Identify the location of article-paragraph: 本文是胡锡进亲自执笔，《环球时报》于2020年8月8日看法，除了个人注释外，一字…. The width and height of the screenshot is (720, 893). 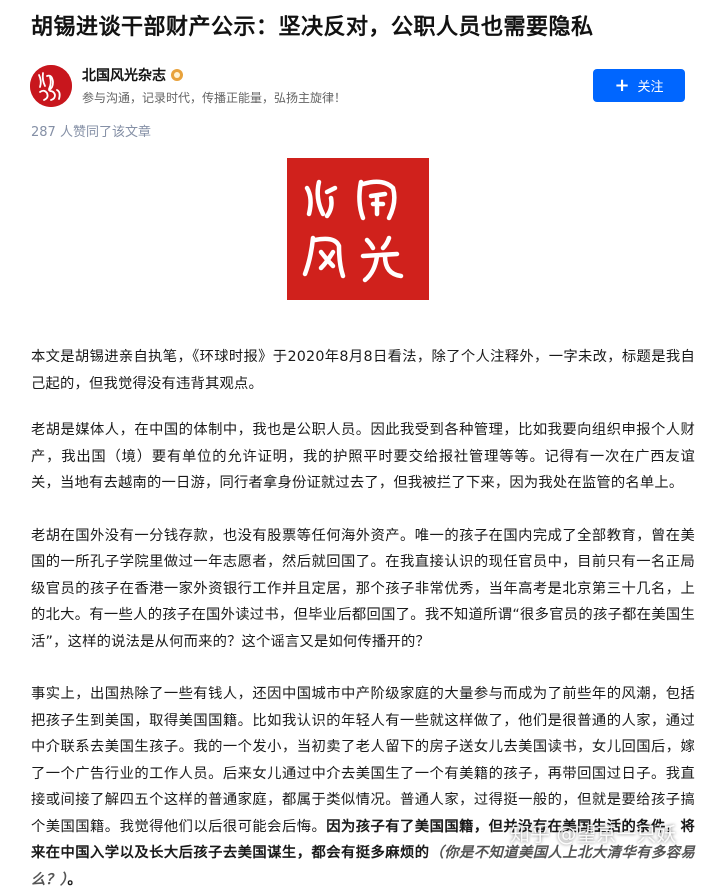
(363, 370).